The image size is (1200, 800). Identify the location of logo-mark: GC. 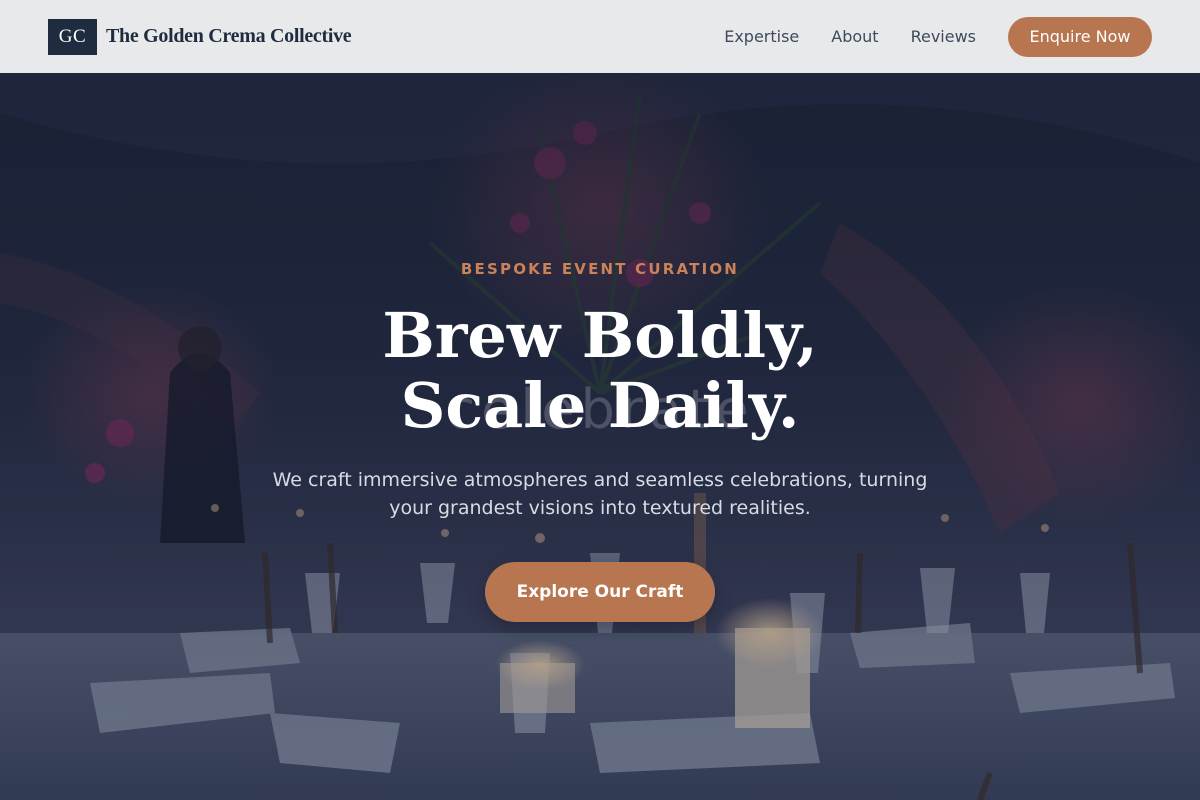
(72, 36).